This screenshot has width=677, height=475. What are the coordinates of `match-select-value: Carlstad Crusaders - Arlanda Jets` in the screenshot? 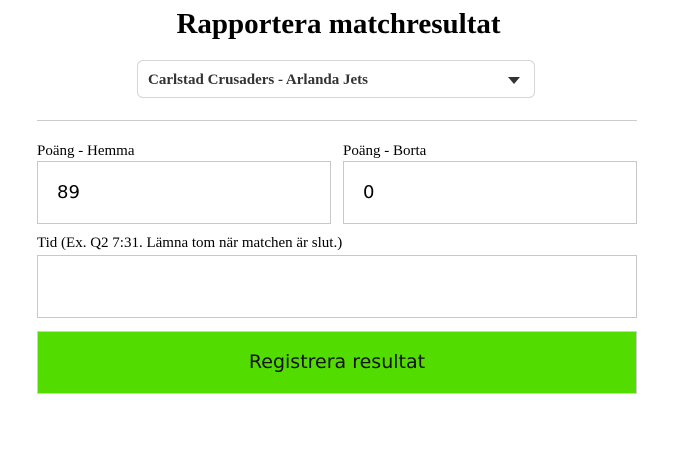 It's located at (258, 80).